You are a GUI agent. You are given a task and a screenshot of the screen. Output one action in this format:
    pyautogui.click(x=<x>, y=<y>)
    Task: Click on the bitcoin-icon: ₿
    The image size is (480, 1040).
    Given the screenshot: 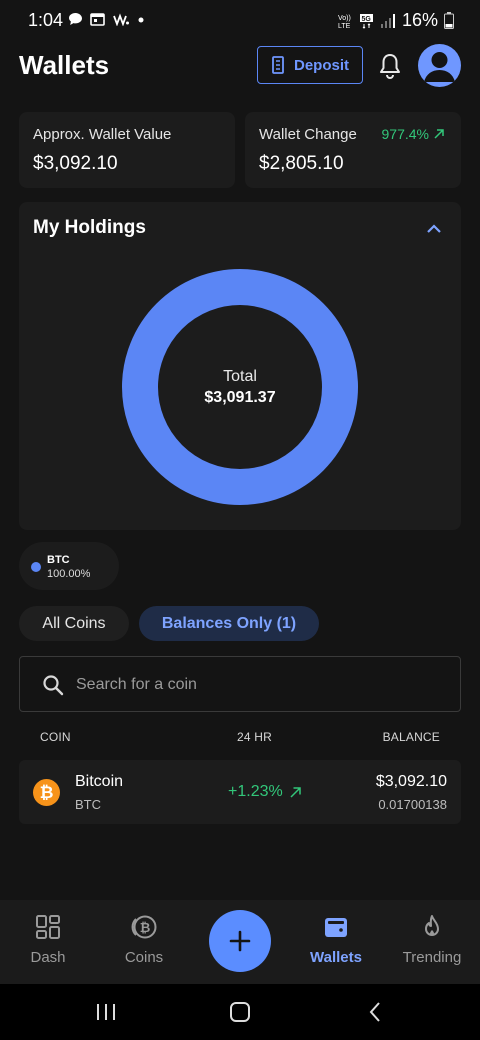 What is the action you would take?
    pyautogui.click(x=46, y=792)
    